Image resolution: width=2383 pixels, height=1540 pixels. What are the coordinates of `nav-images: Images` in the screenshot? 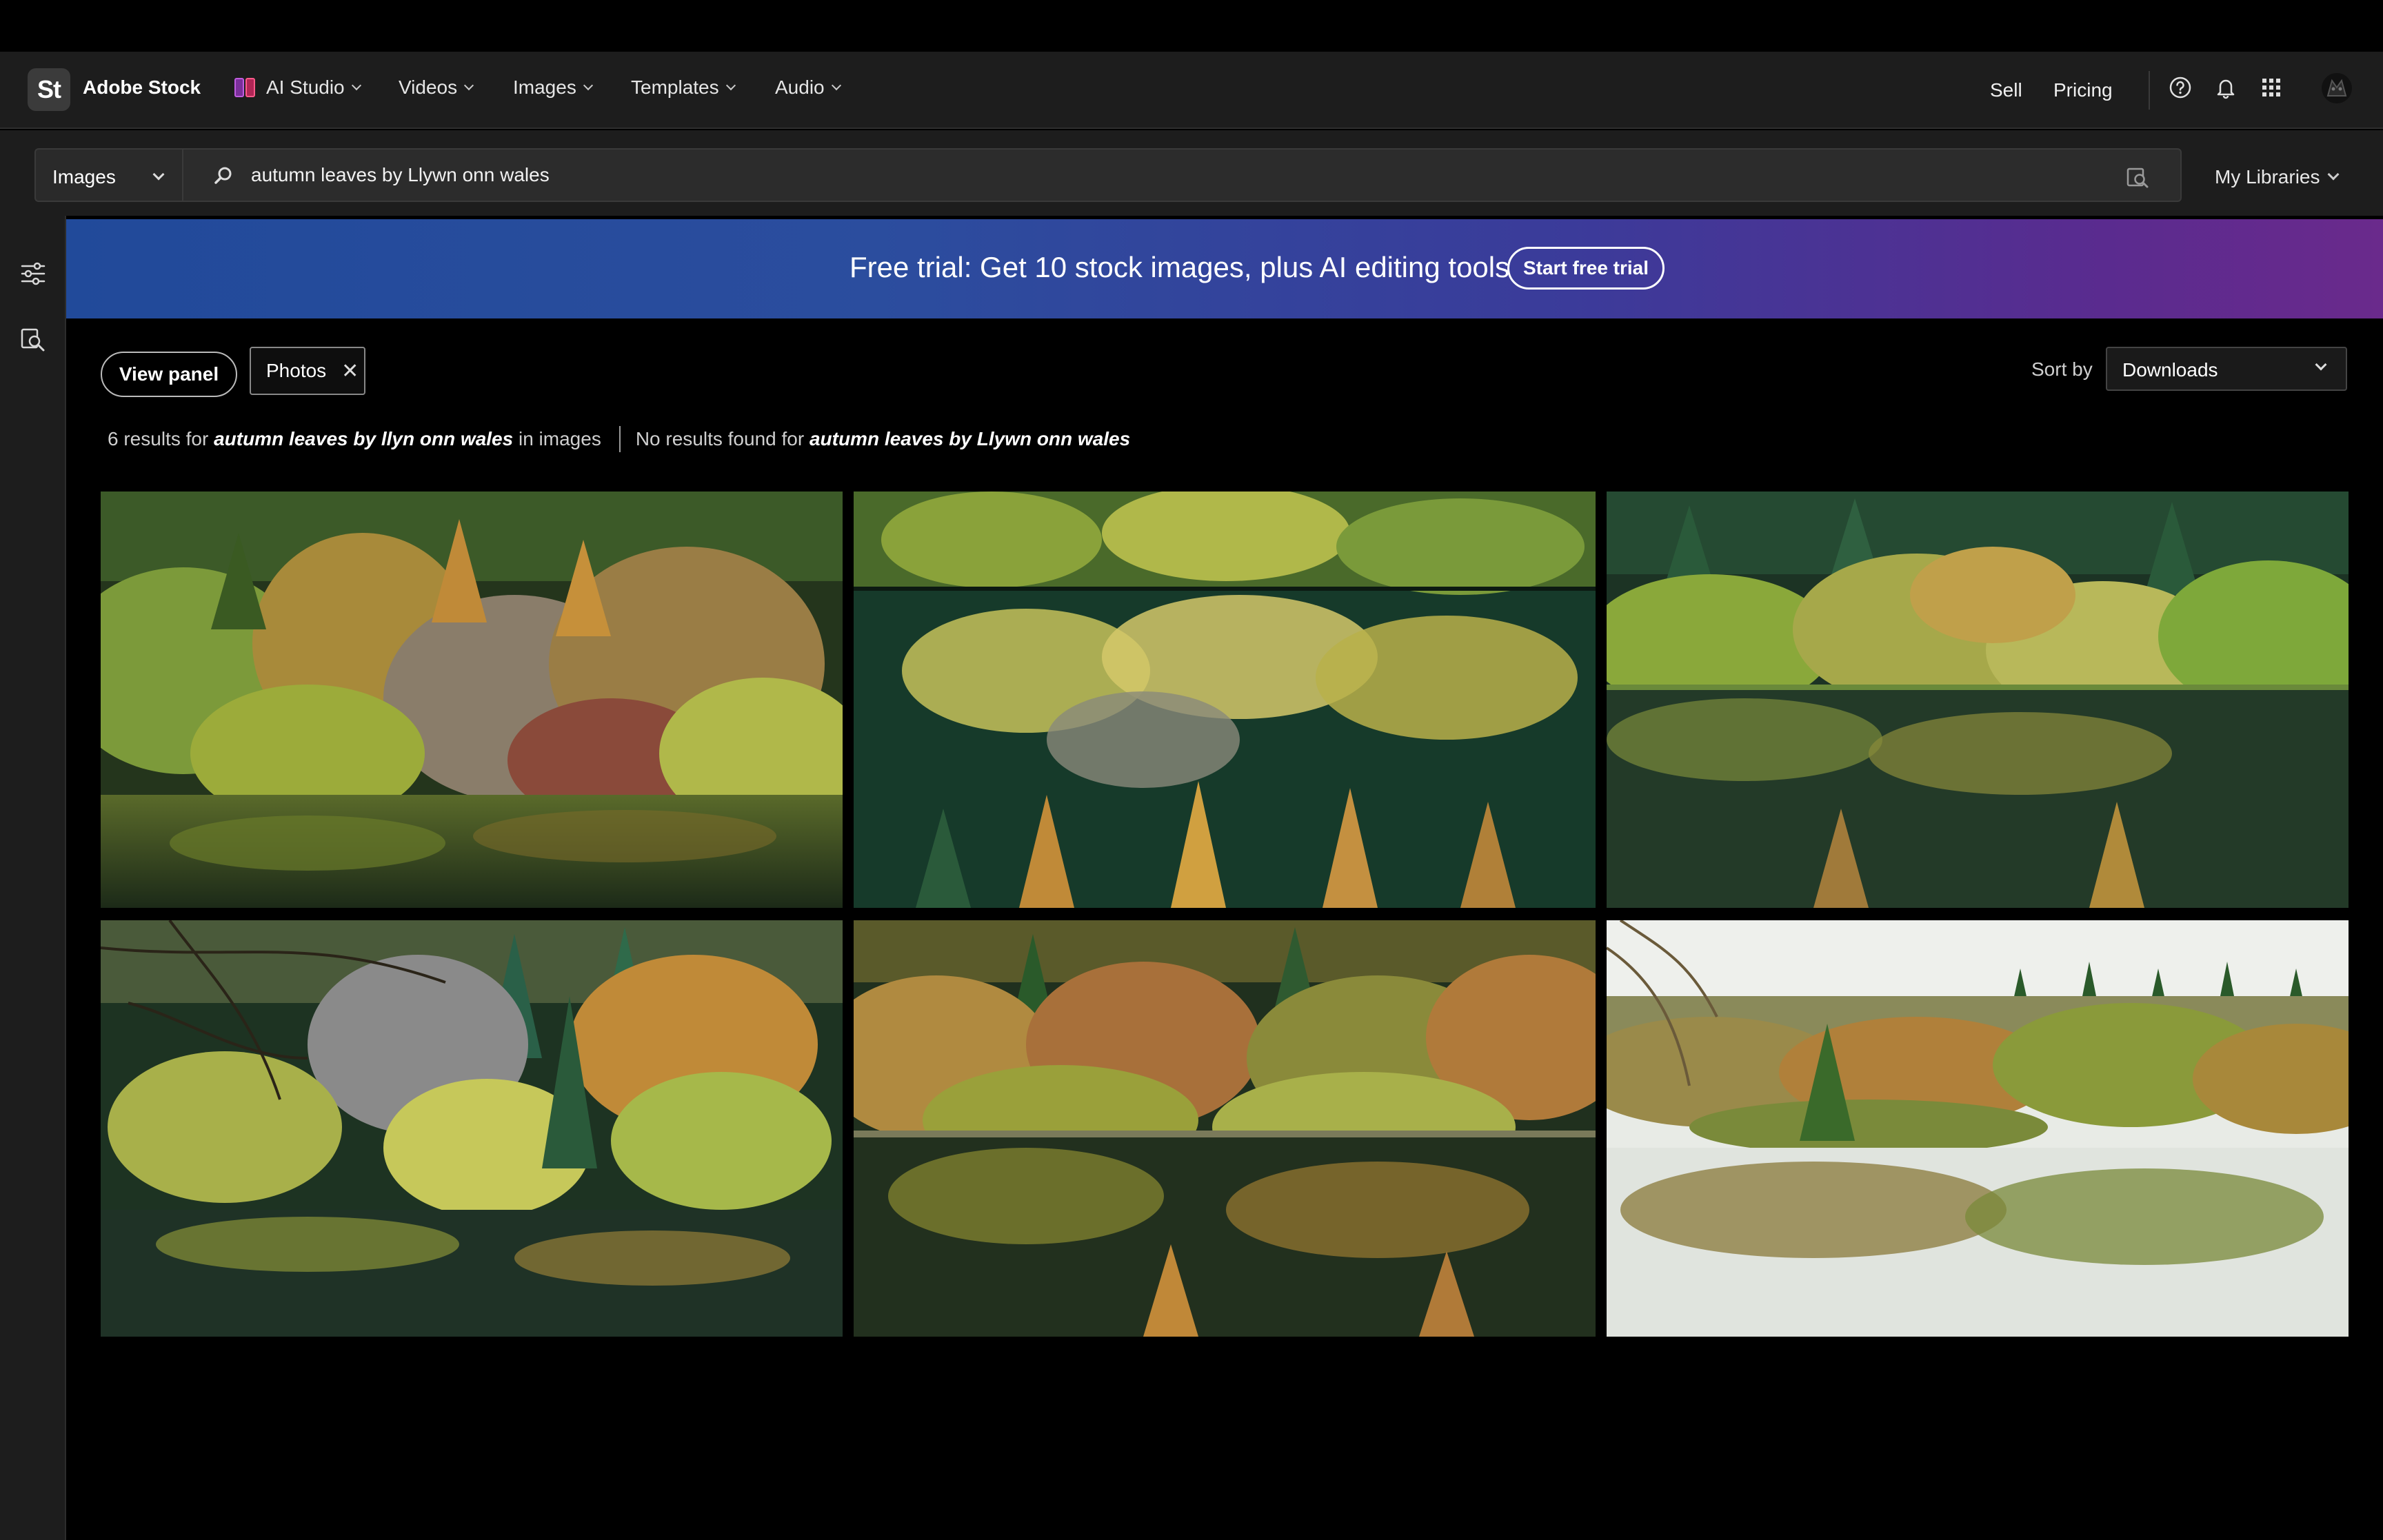 It's located at (553, 88).